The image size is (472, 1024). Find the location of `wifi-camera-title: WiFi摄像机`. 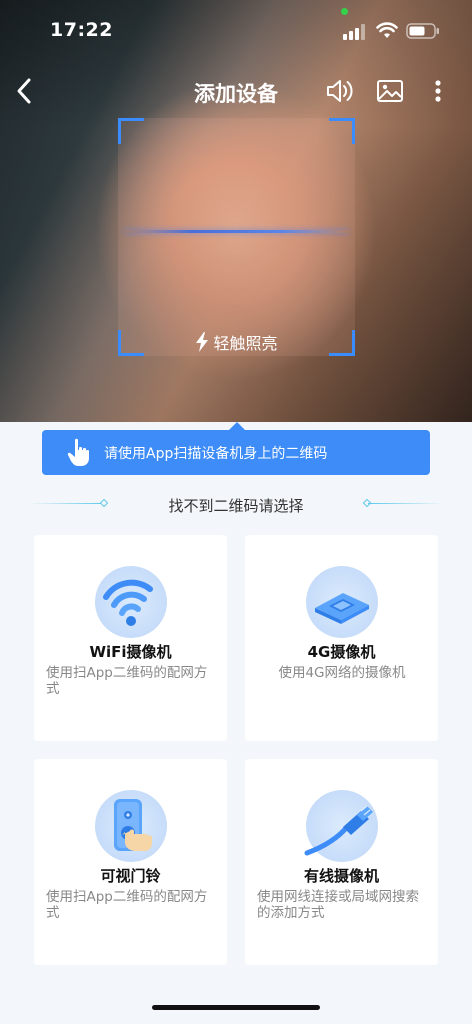

wifi-camera-title: WiFi摄像机 is located at coordinates (130, 652).